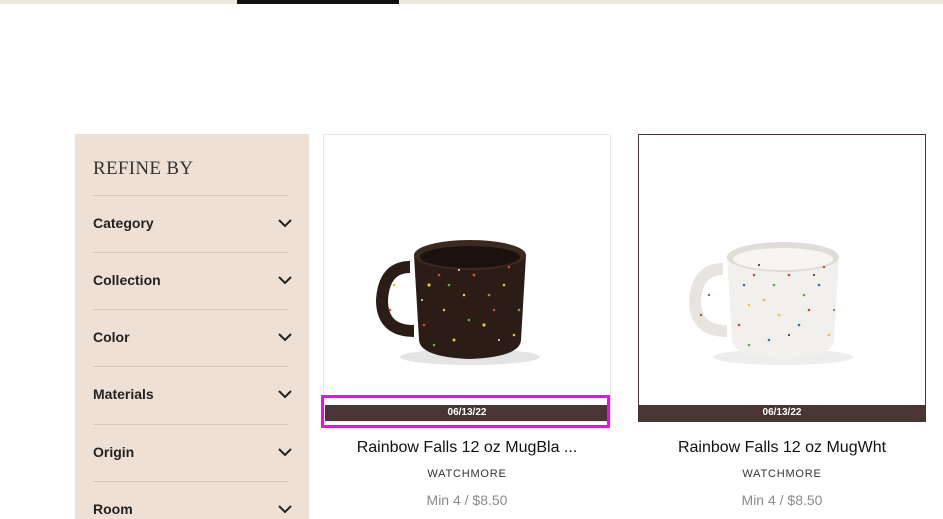 The height and width of the screenshot is (519, 943). Describe the element at coordinates (318, 2) in the screenshot. I see `active-tab-indicator` at that location.